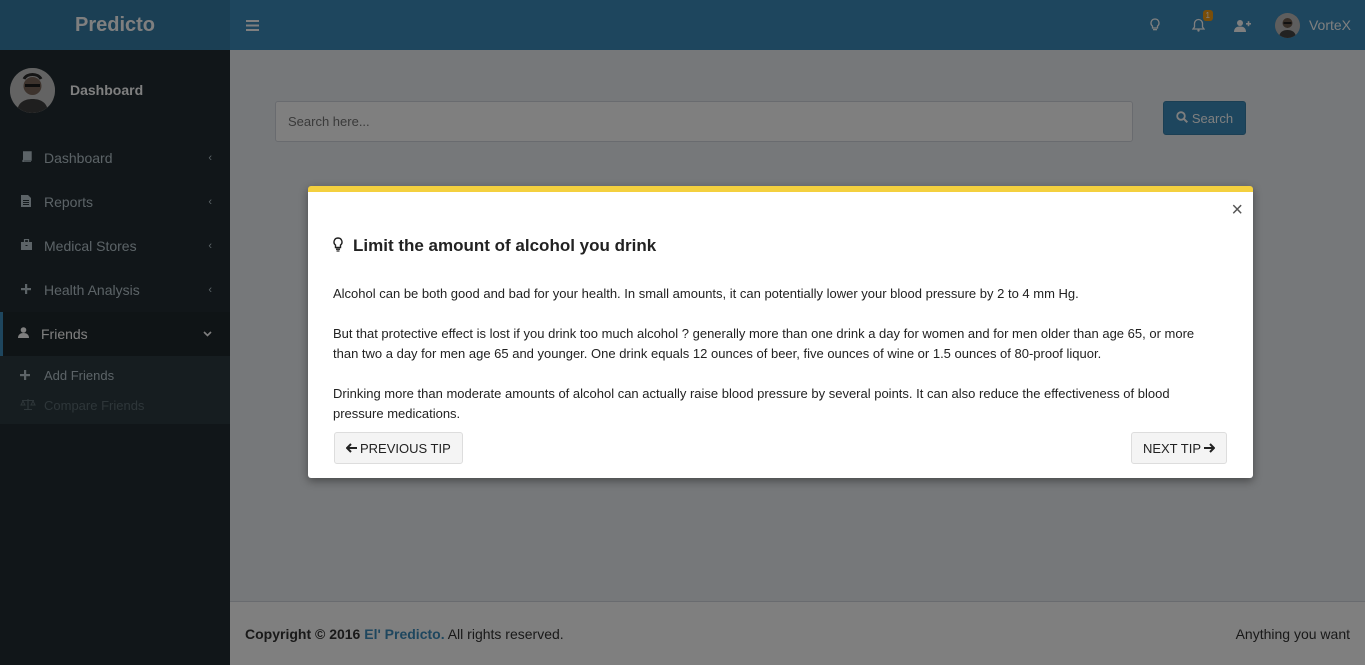 The image size is (1365, 665). I want to click on lightbulb-icon, so click(338, 246).